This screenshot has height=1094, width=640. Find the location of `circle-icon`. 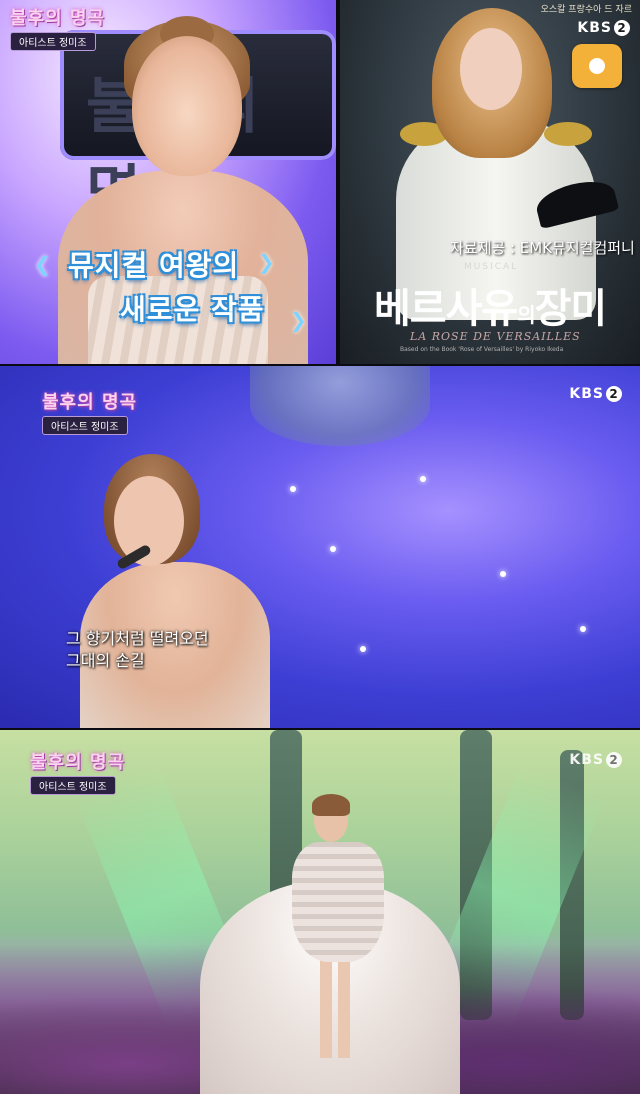

circle-icon is located at coordinates (597, 66).